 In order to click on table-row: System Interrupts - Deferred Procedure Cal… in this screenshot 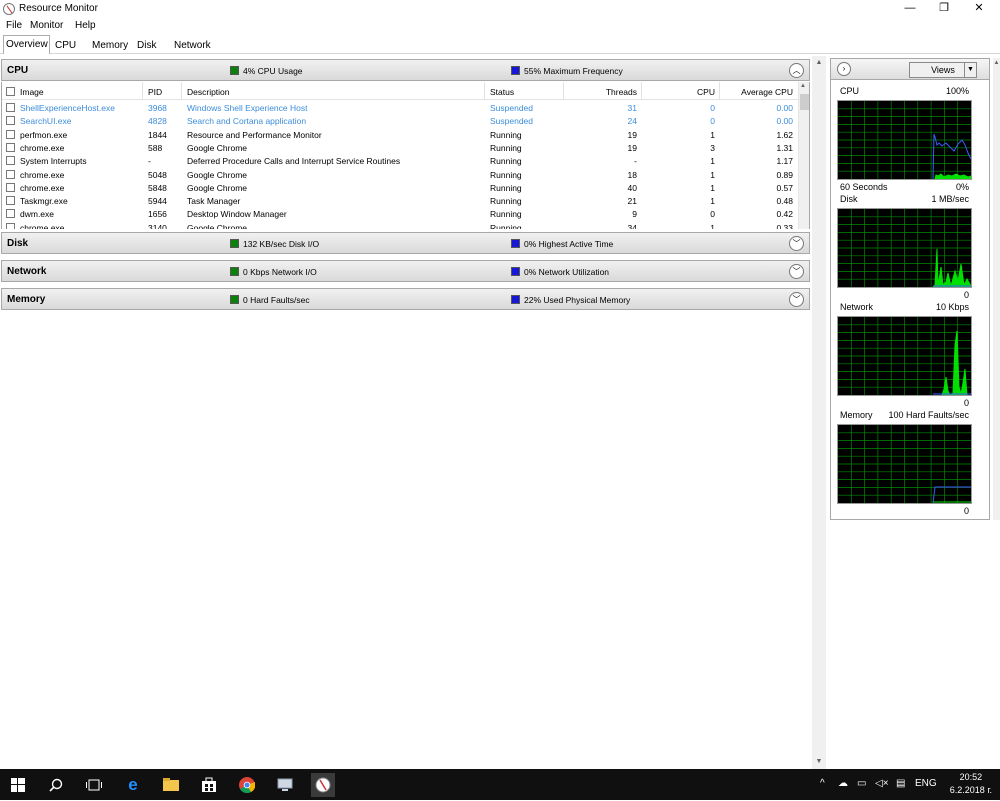, I will do `click(400, 160)`.